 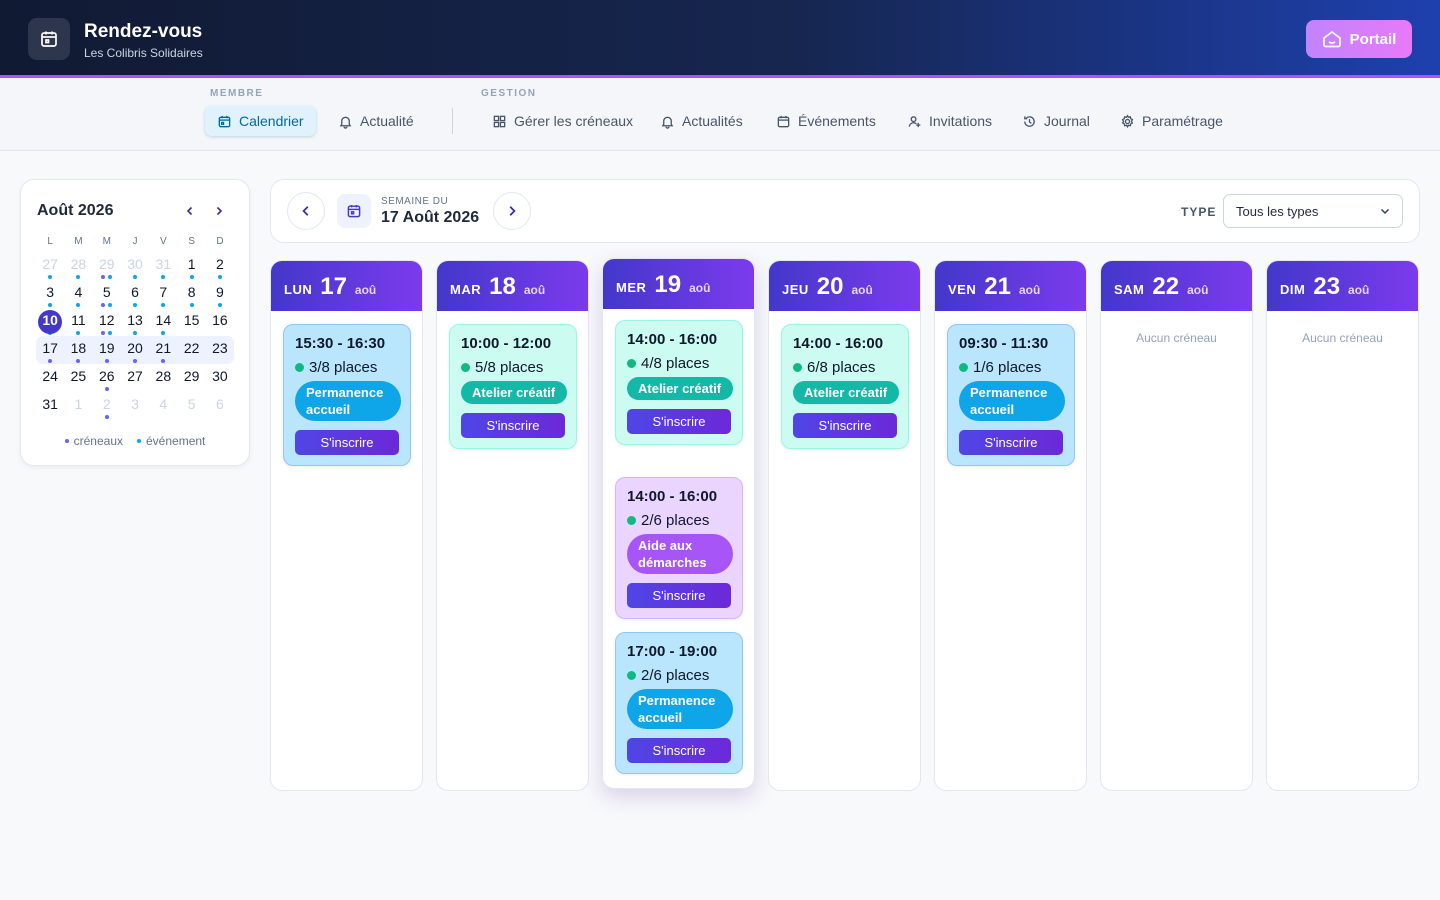 I want to click on type-filter-select: Tous les types, so click(x=1313, y=211).